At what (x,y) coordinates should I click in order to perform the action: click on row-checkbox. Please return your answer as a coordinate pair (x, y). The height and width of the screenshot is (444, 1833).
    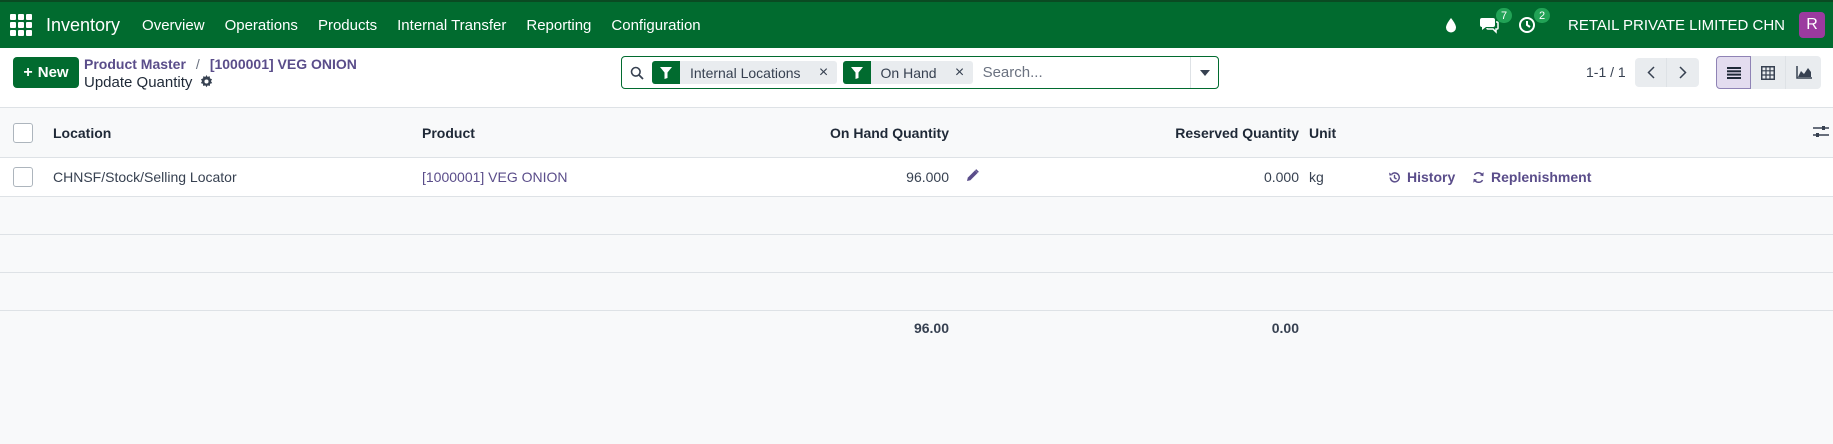
    Looking at the image, I should click on (23, 177).